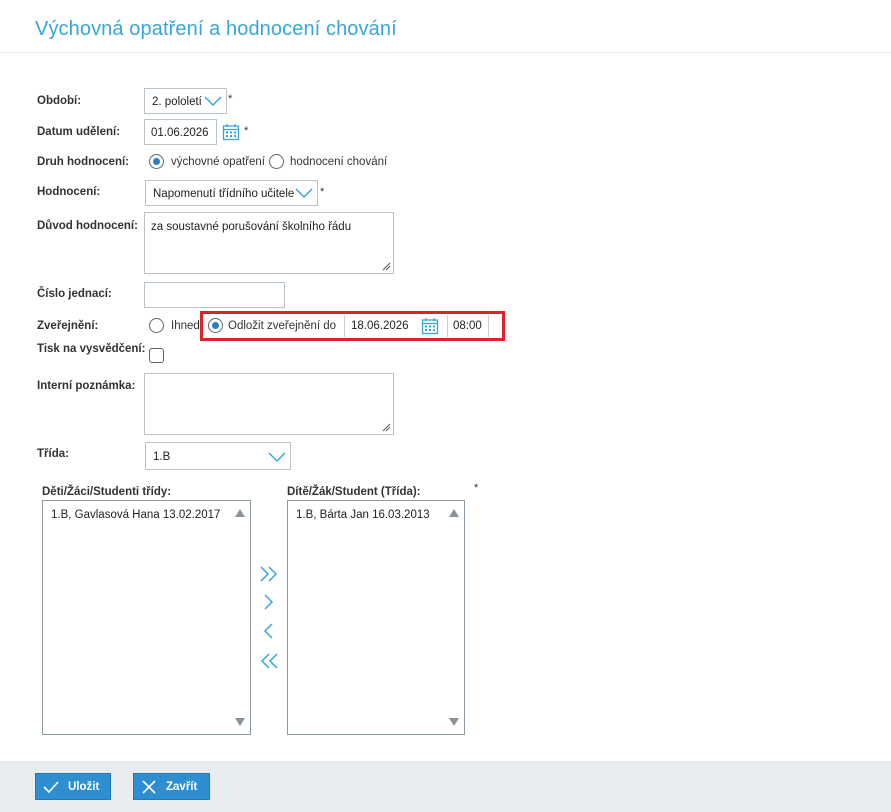  I want to click on move-all-right-icon, so click(269, 574).